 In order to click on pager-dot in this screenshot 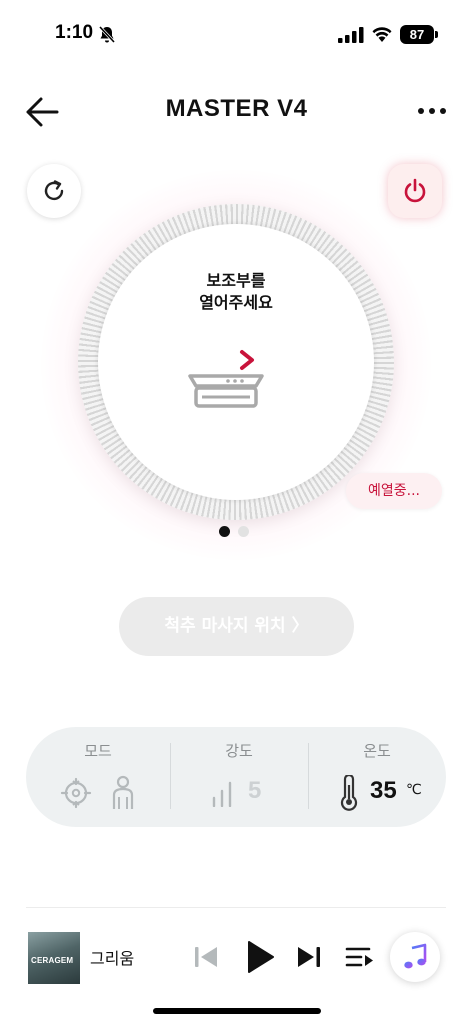, I will do `click(243, 531)`.